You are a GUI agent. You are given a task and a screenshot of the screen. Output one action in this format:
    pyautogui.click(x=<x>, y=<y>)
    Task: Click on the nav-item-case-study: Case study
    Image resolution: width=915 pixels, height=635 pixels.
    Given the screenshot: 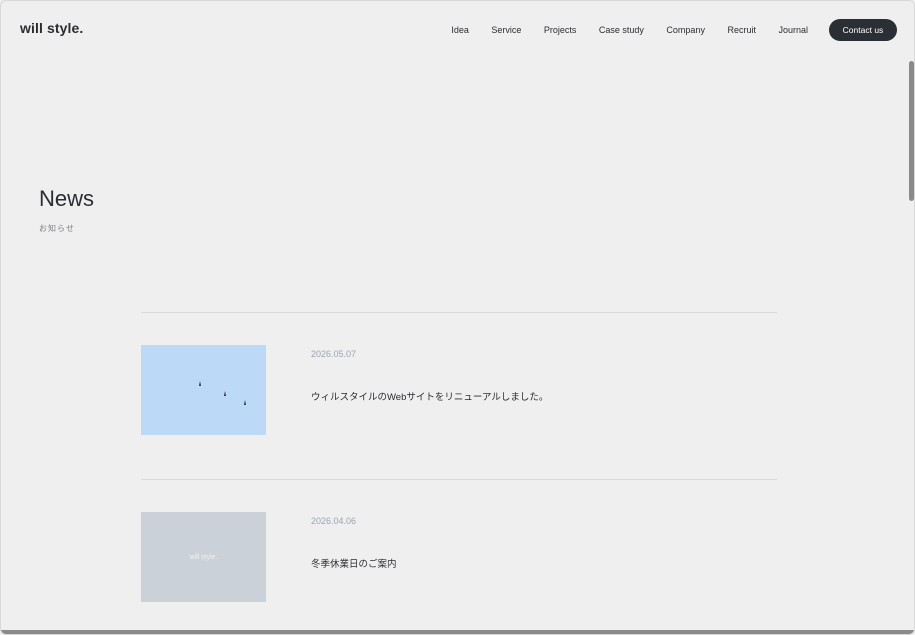 What is the action you would take?
    pyautogui.click(x=621, y=30)
    